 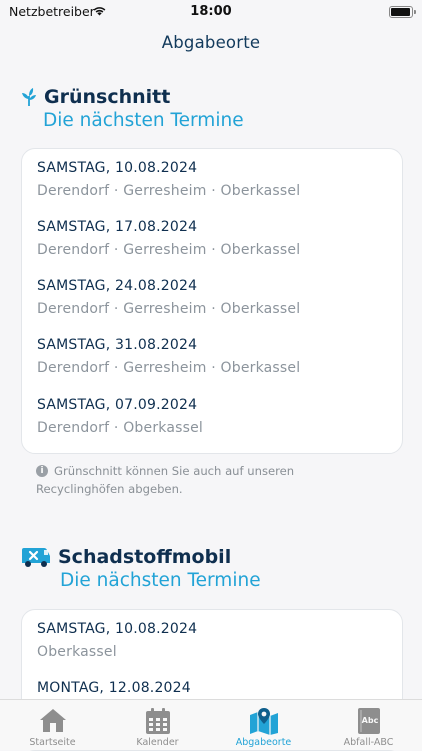 I want to click on schadstoffmobil-subtitle: Die nächsten Termine, so click(x=160, y=580).